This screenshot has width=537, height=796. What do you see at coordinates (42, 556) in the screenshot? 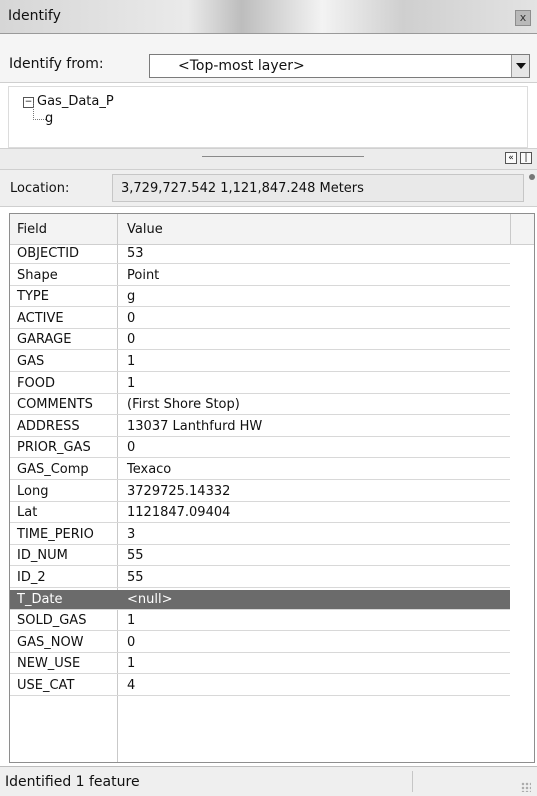
I see `field-cell: ID_NUM` at bounding box center [42, 556].